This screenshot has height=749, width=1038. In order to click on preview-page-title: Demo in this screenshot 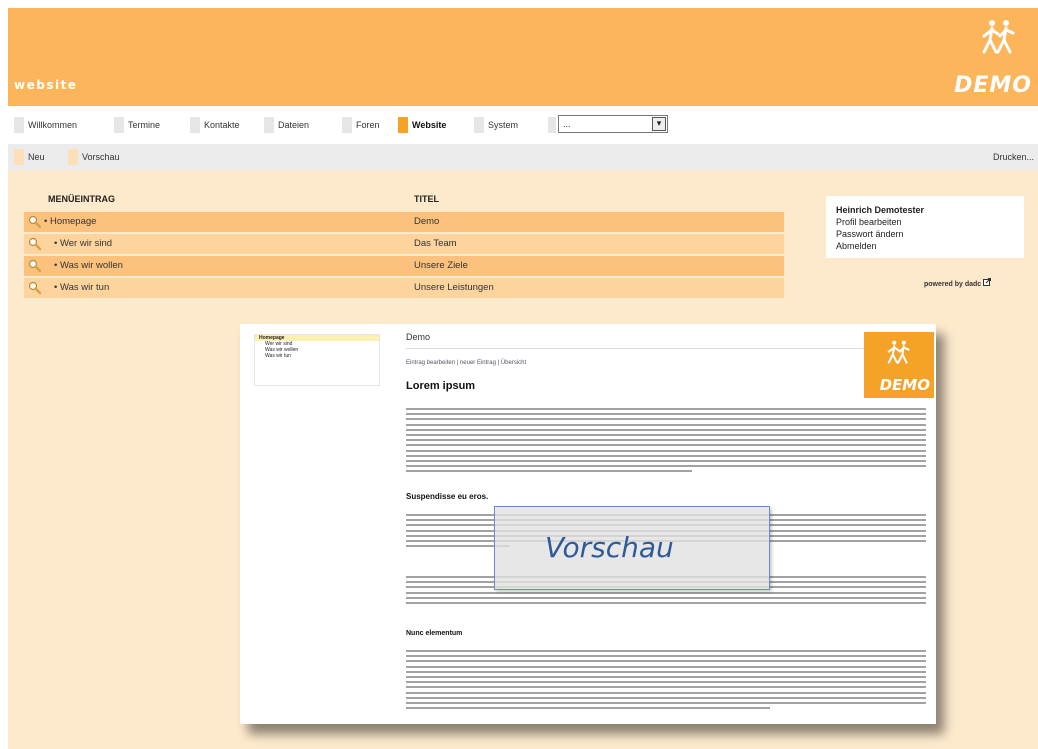, I will do `click(418, 337)`.